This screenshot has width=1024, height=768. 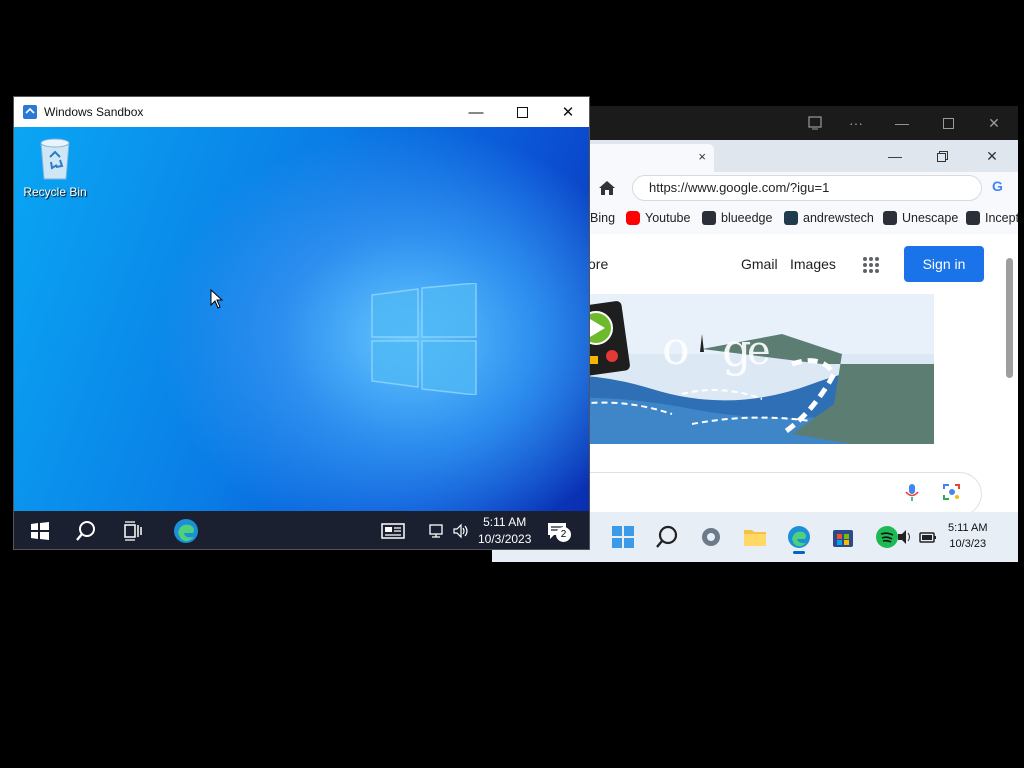 I want to click on bookmark-blueedge: blueedge, so click(x=737, y=218).